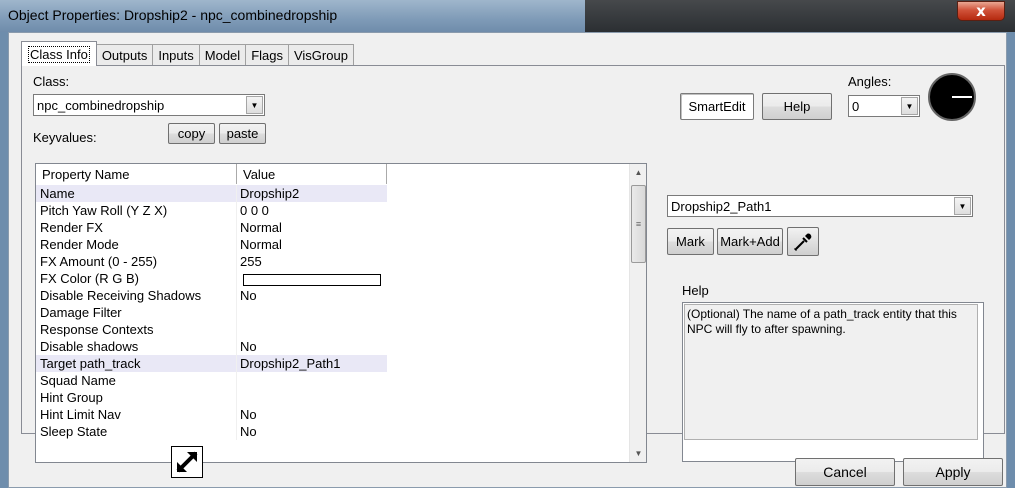 Image resolution: width=1015 pixels, height=488 pixels. Describe the element at coordinates (136, 414) in the screenshot. I see `property-name: Hint Limit Nav` at that location.